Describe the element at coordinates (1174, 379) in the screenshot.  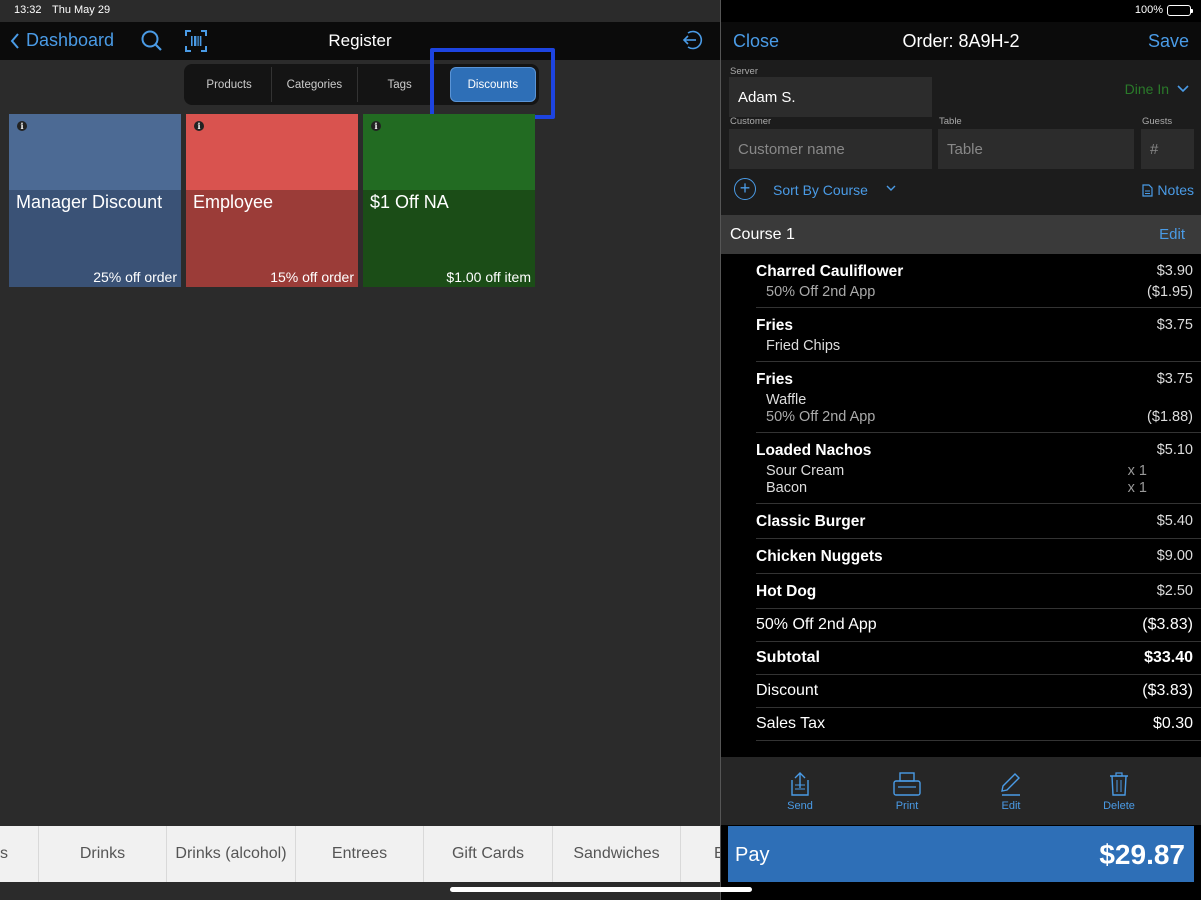
I see `item-price: $3.75` at that location.